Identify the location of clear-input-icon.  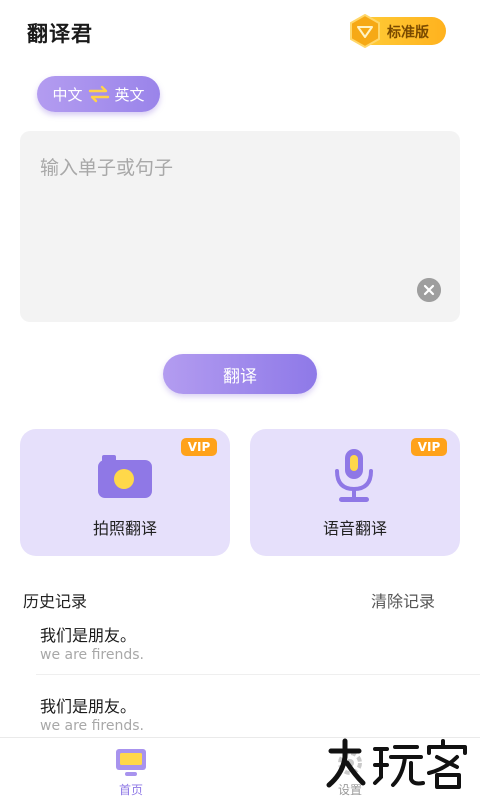
(429, 290).